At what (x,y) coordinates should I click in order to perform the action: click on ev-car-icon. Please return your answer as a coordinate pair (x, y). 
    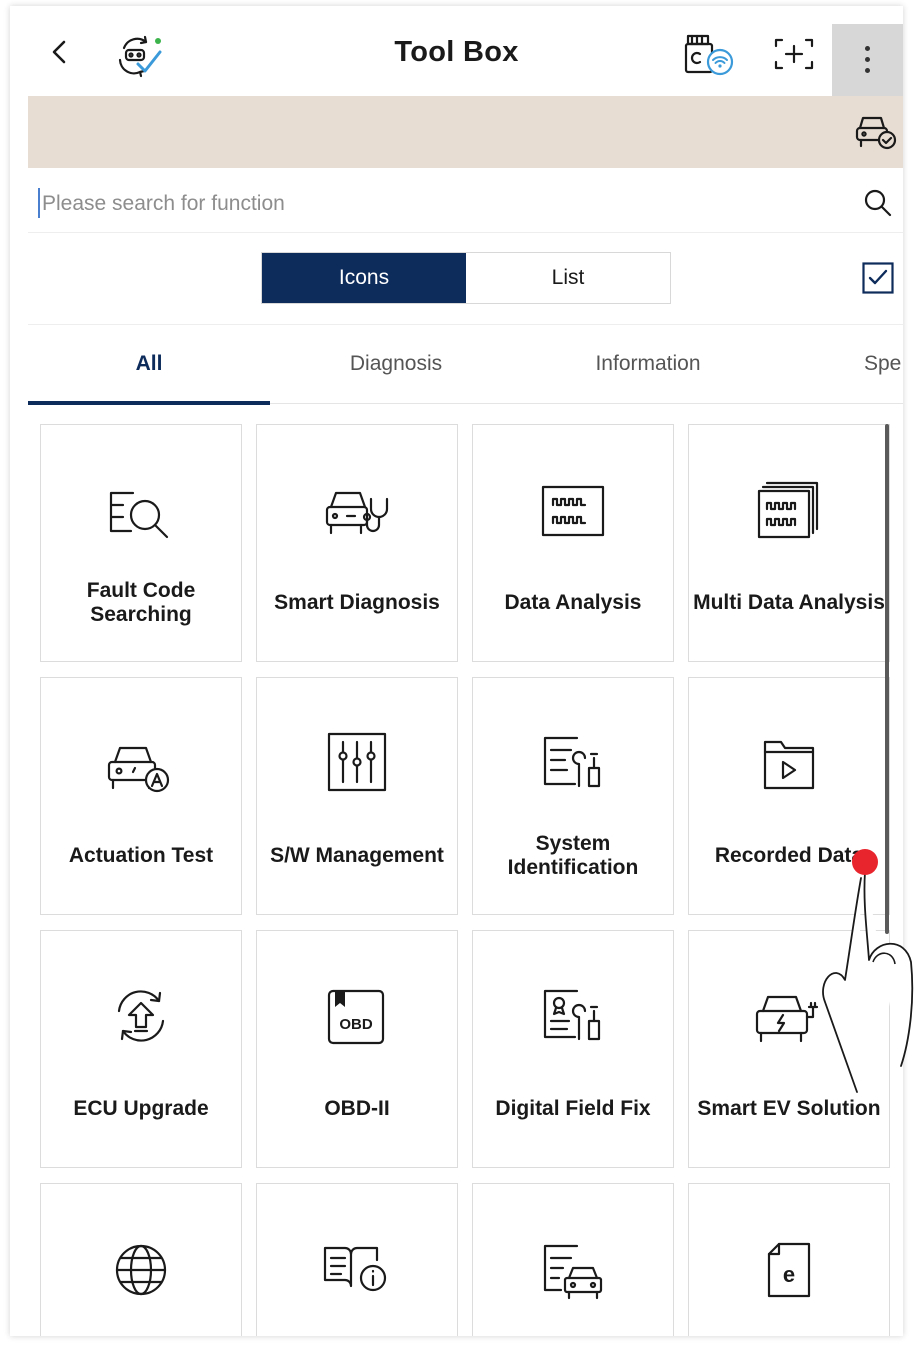
    Looking at the image, I should click on (787, 1019).